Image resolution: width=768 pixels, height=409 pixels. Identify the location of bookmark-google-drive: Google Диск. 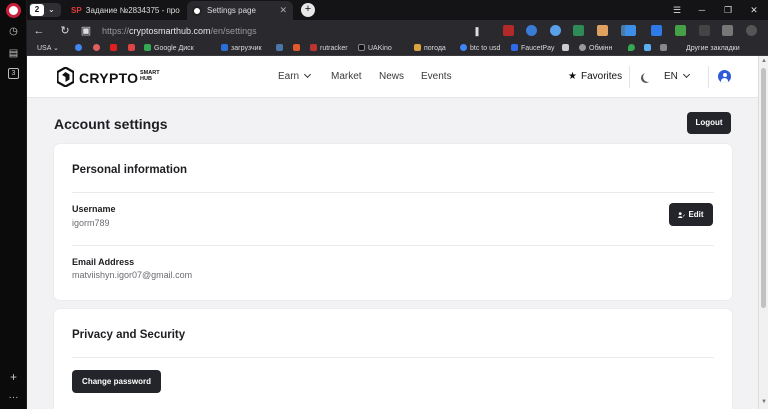
(169, 49).